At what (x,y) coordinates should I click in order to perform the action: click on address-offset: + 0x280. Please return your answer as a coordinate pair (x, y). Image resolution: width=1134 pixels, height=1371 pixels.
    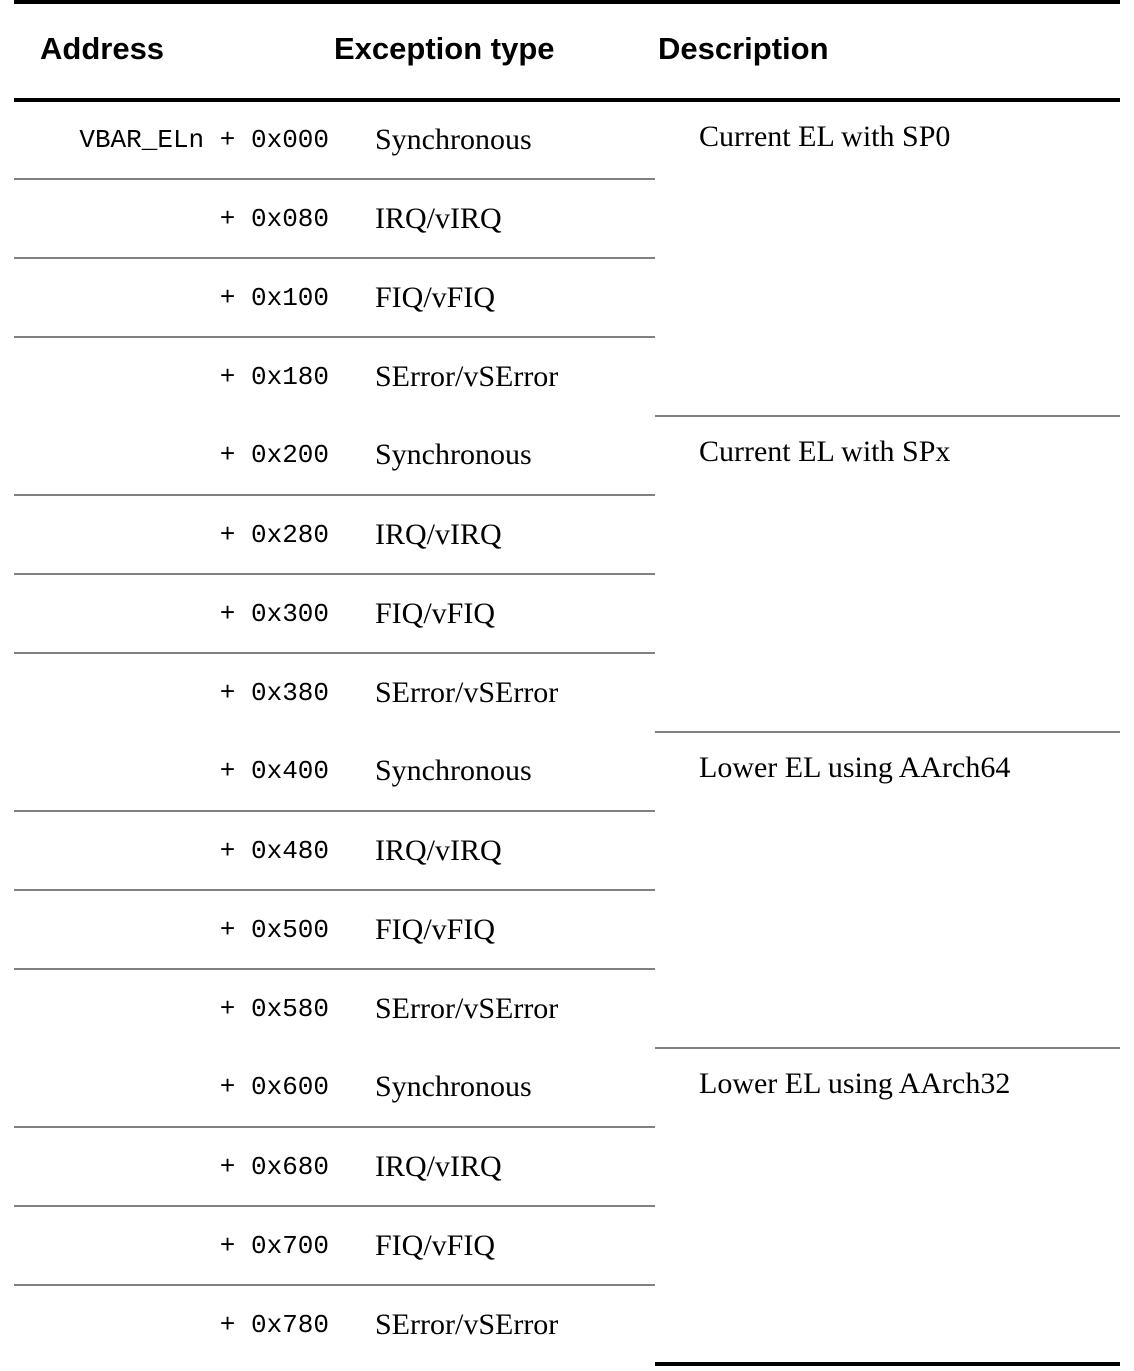
    Looking at the image, I should click on (274, 534).